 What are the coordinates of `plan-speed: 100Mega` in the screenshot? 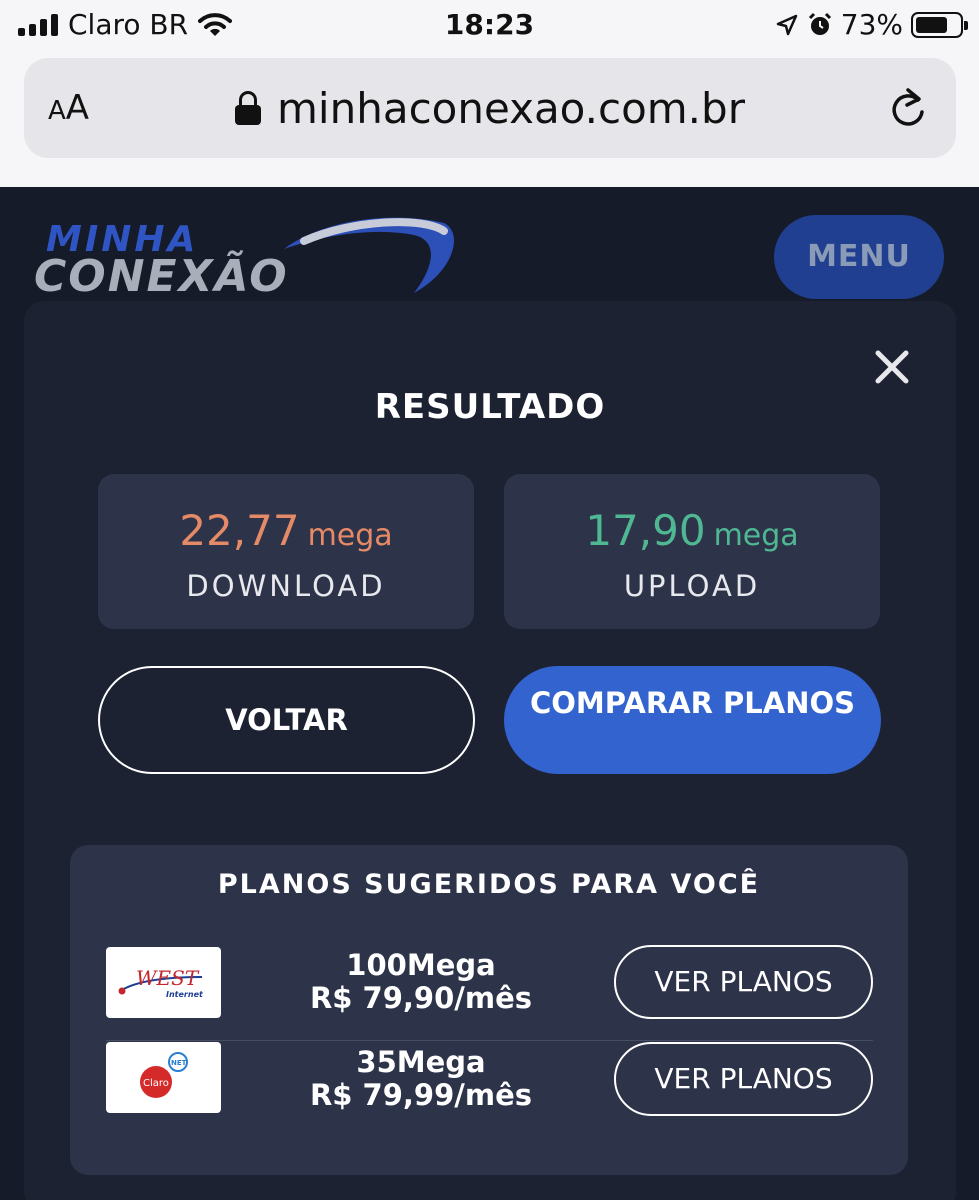 It's located at (421, 965).